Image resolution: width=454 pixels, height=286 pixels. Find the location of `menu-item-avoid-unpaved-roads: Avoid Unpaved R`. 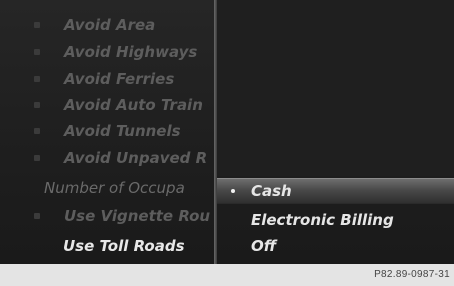

menu-item-avoid-unpaved-roads: Avoid Unpaved R is located at coordinates (107, 157).